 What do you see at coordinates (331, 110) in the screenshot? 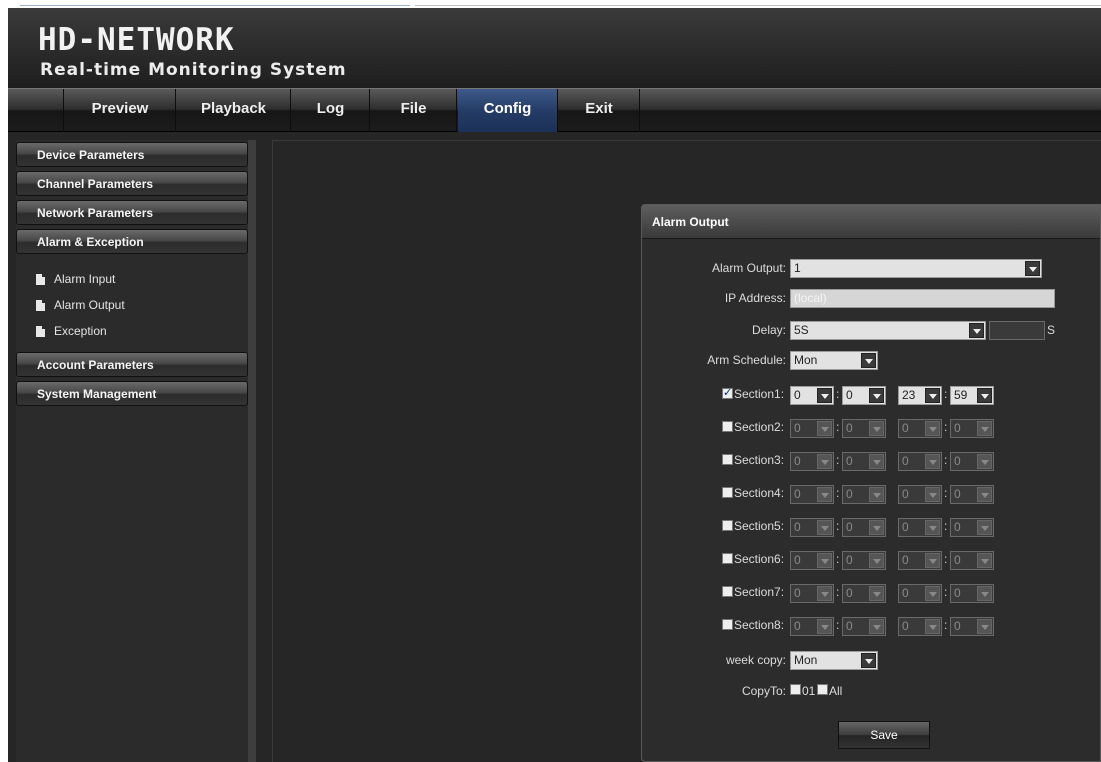
I see `tab-log: Log` at bounding box center [331, 110].